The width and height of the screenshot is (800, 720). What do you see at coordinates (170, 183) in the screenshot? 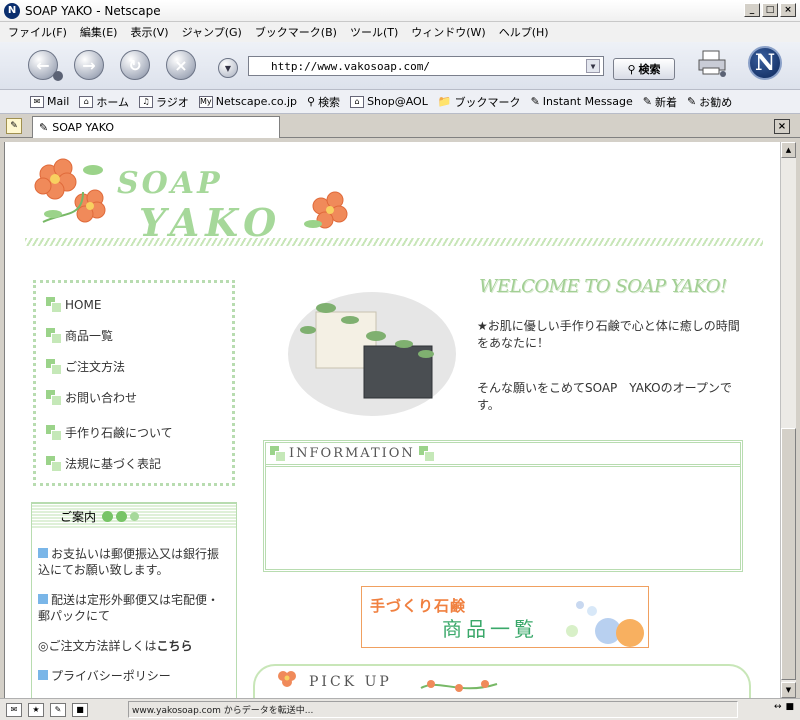
I see `logo-text-soap: SOAP` at bounding box center [170, 183].